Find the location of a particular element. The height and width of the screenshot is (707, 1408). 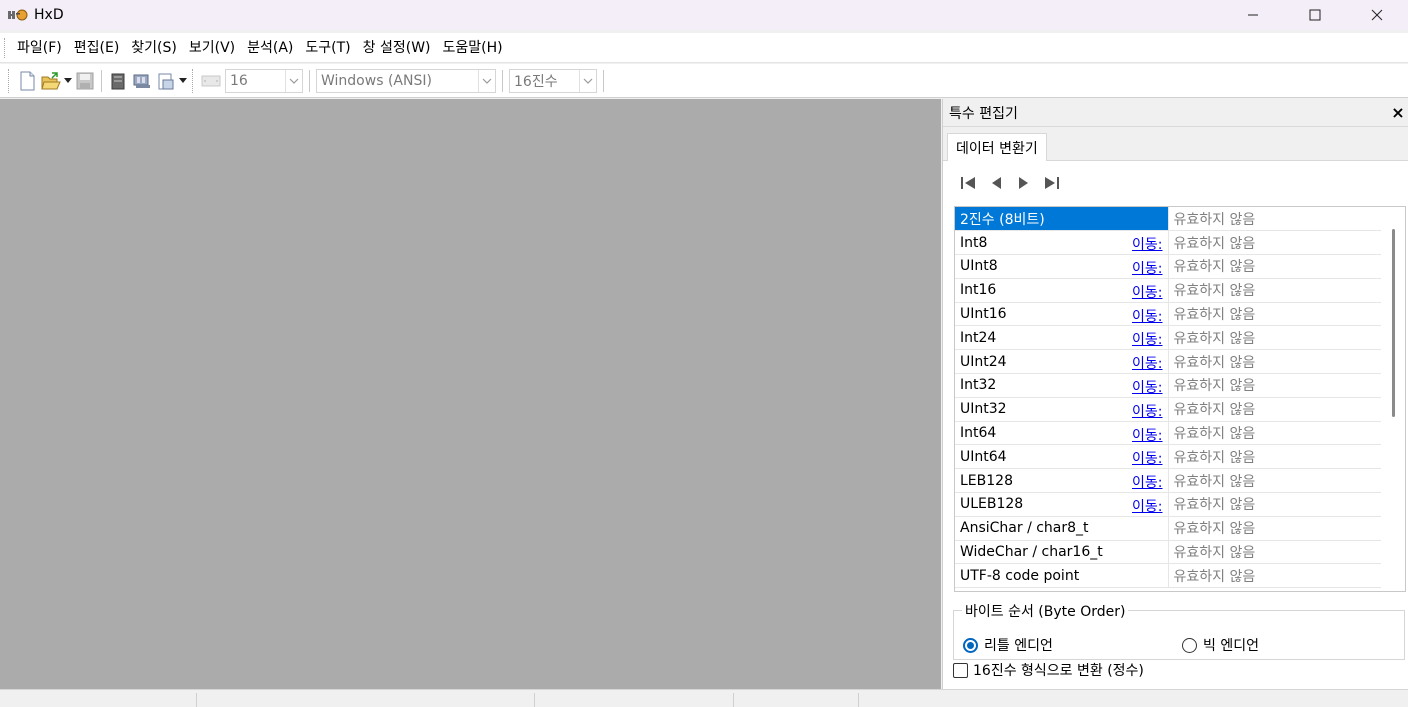

tools-button is located at coordinates (166, 81).